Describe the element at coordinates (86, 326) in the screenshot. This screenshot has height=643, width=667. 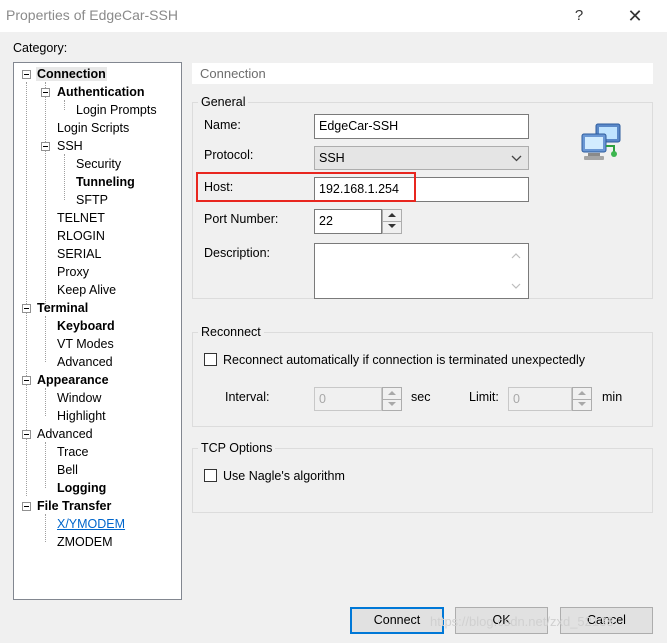
I see `tree-item-keyboard: Keyboard` at that location.